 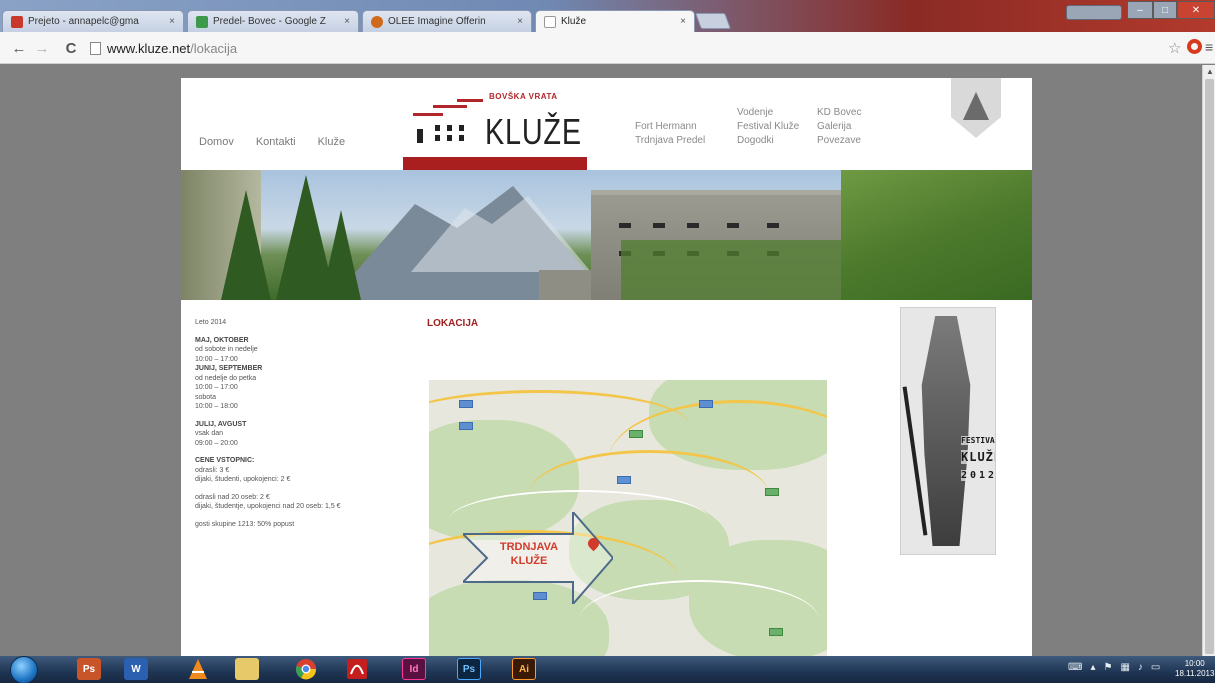 What do you see at coordinates (1094, 12) in the screenshot?
I see `profile-badge` at bounding box center [1094, 12].